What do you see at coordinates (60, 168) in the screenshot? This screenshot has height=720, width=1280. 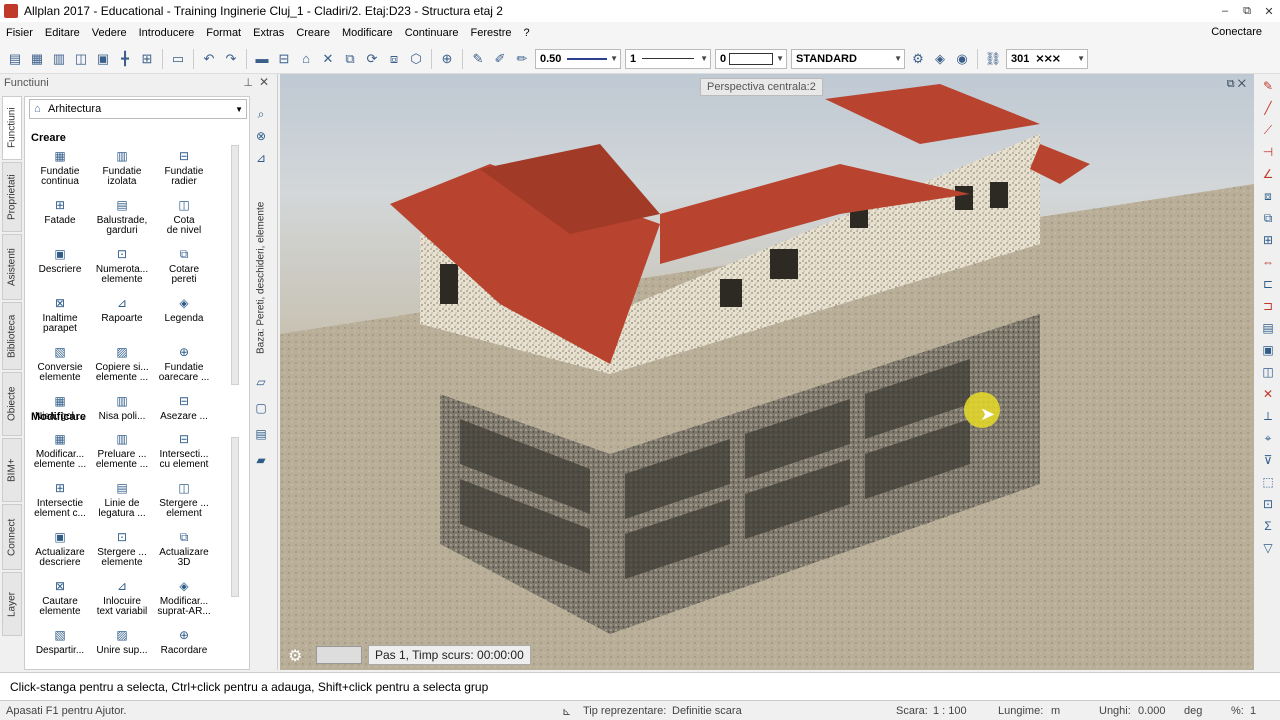 I see `tool-item: ▦ Fundatie continua` at bounding box center [60, 168].